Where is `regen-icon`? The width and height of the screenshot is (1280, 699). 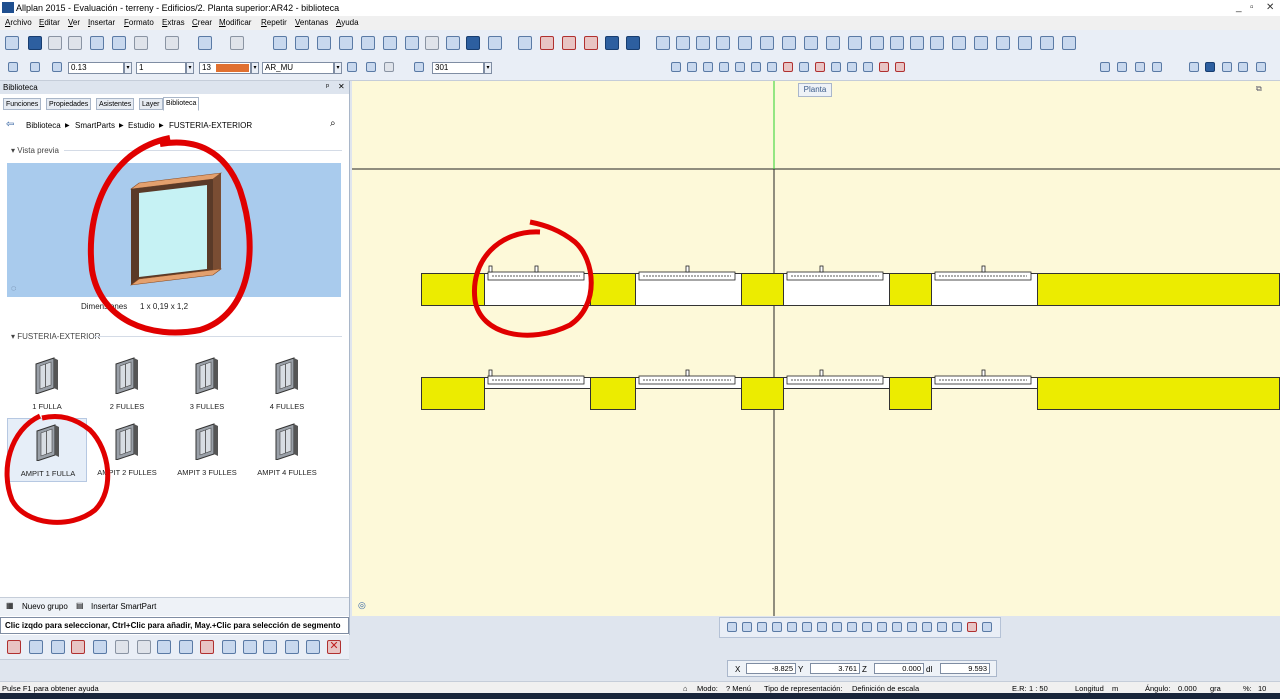 regen-icon is located at coordinates (777, 627).